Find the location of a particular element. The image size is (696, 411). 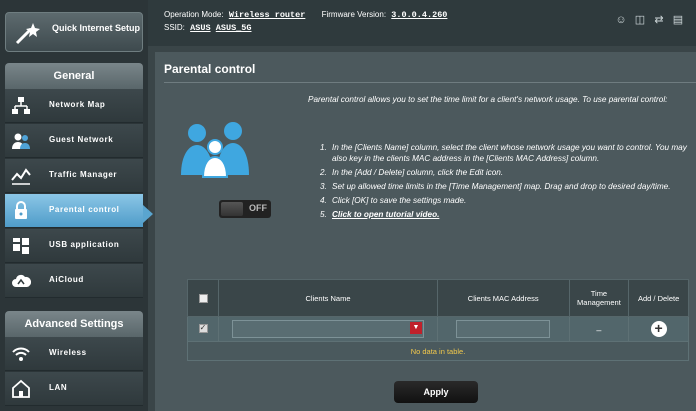

sidebar-item-parental-control: Parental control is located at coordinates (74, 211).